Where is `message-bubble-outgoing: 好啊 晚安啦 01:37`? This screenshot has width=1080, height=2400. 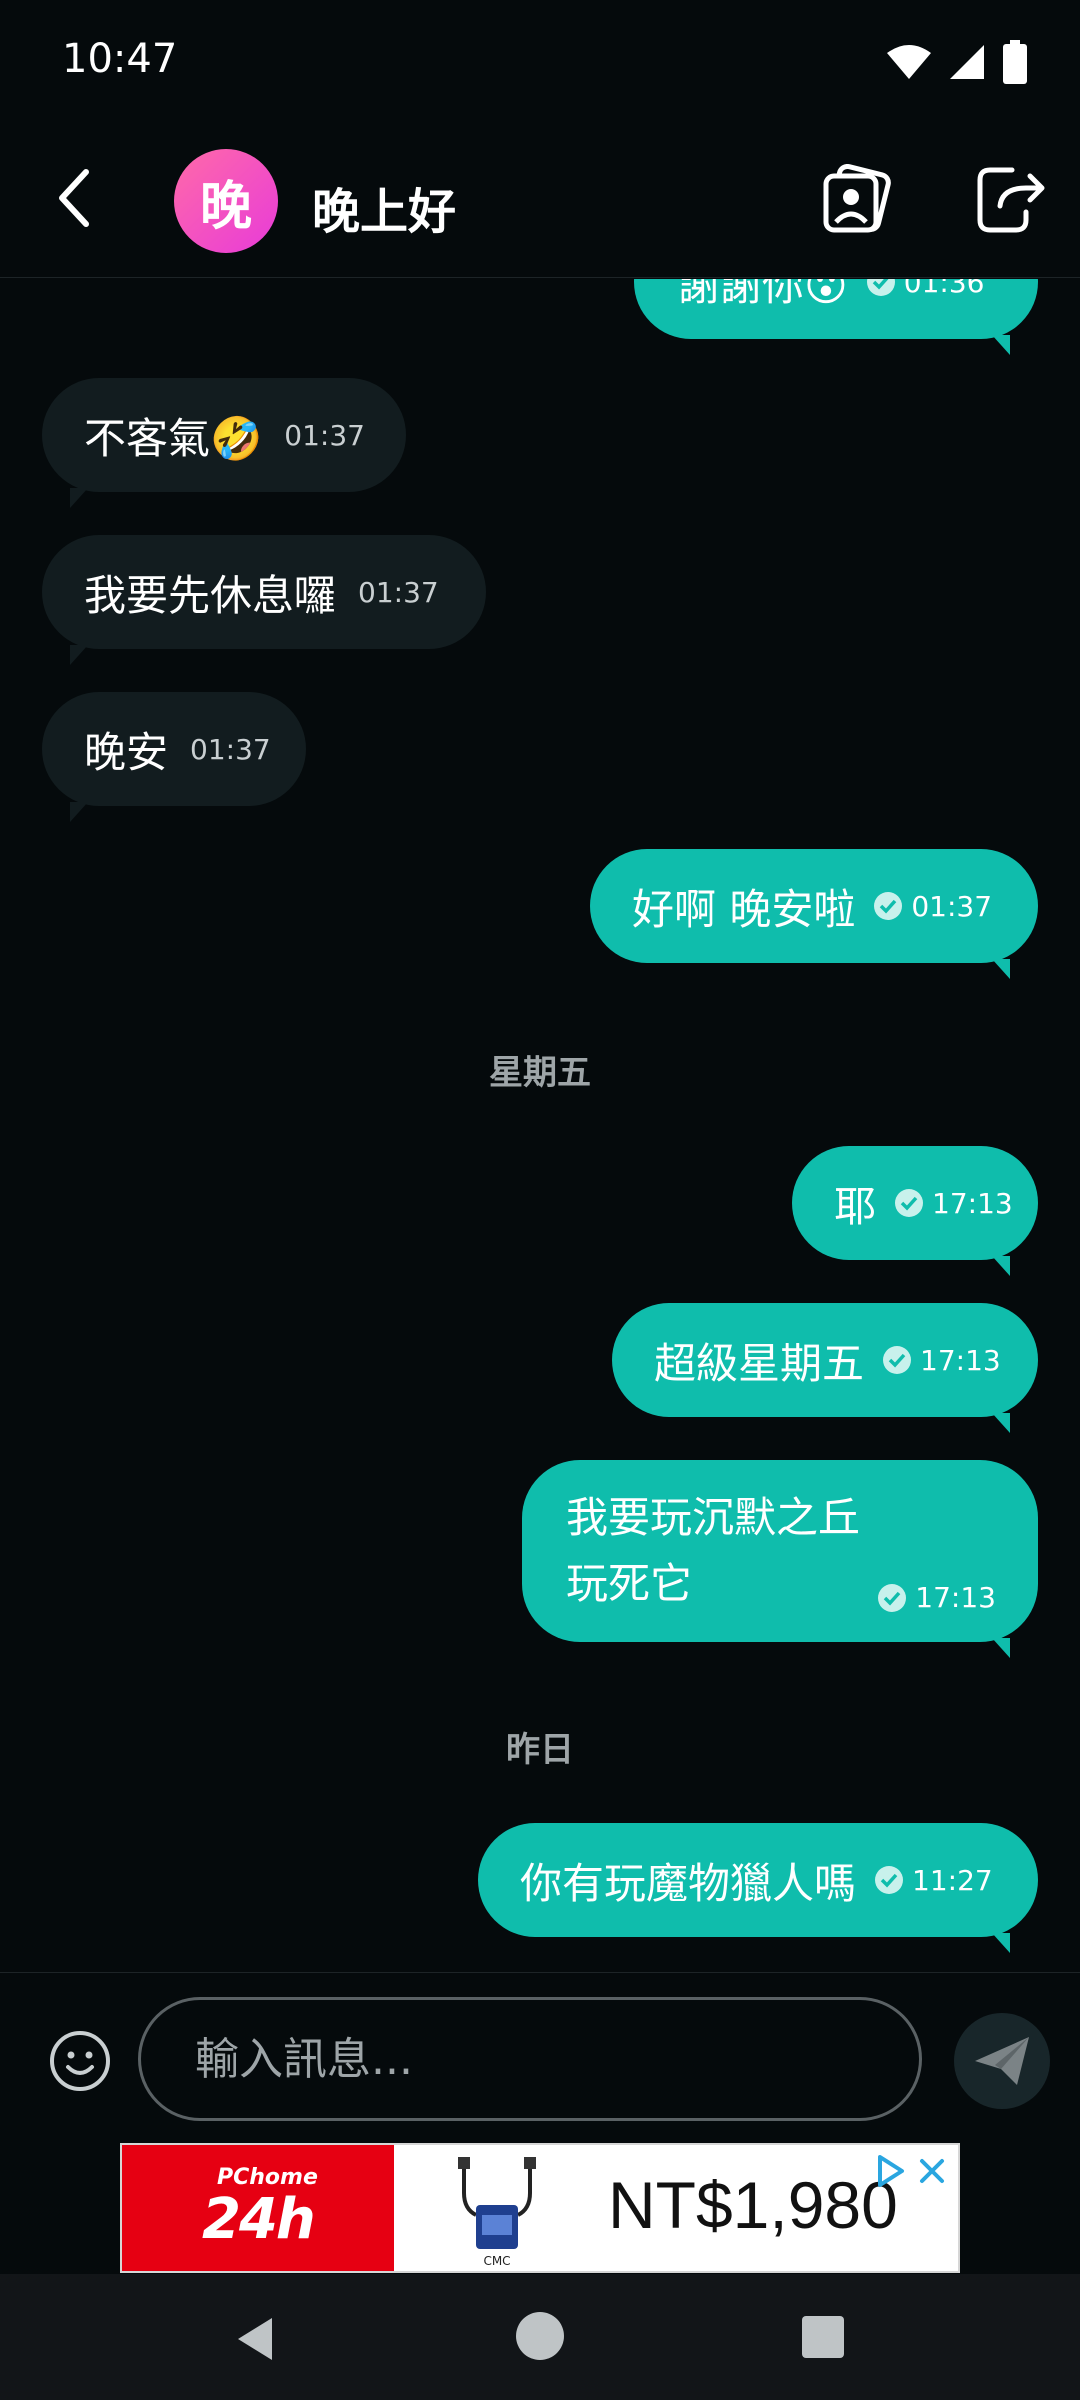
message-bubble-outgoing: 好啊 晚安啦 01:37 is located at coordinates (814, 914).